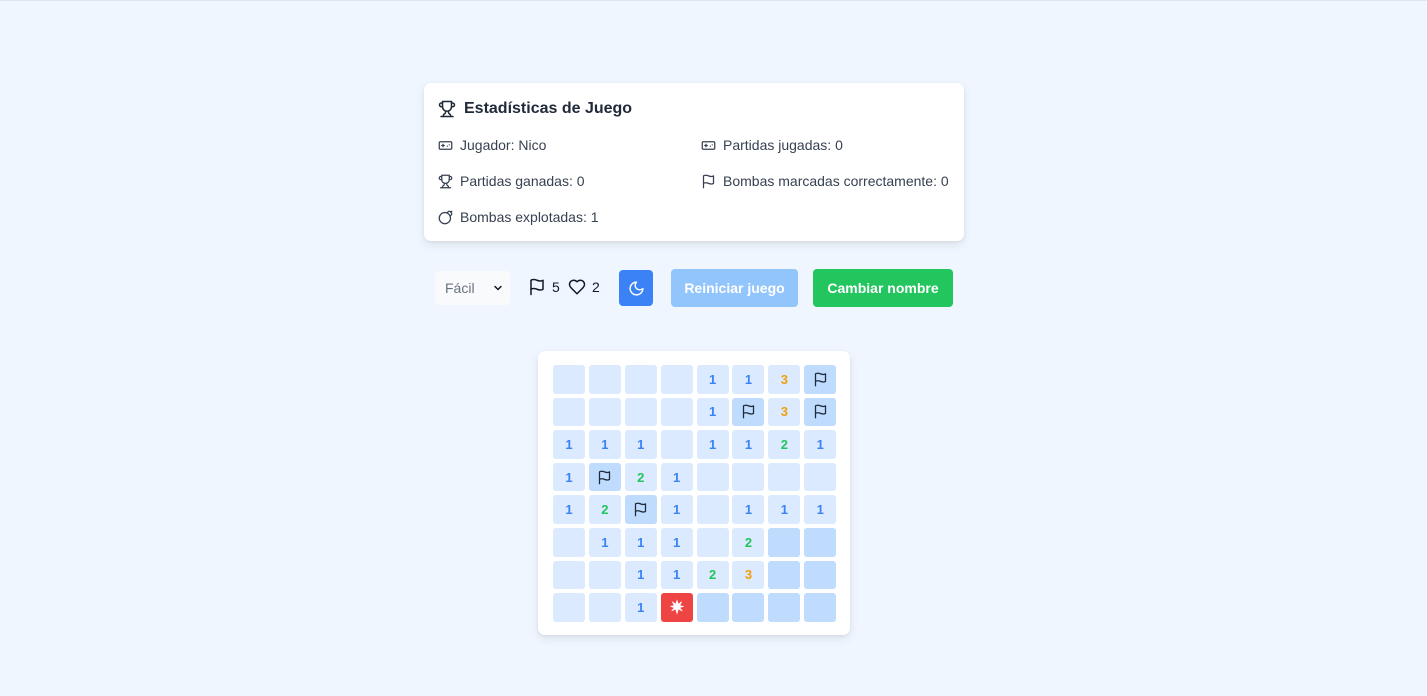 This screenshot has width=1427, height=696. What do you see at coordinates (548, 108) in the screenshot?
I see `stats-title: Estadísticas de Juego` at bounding box center [548, 108].